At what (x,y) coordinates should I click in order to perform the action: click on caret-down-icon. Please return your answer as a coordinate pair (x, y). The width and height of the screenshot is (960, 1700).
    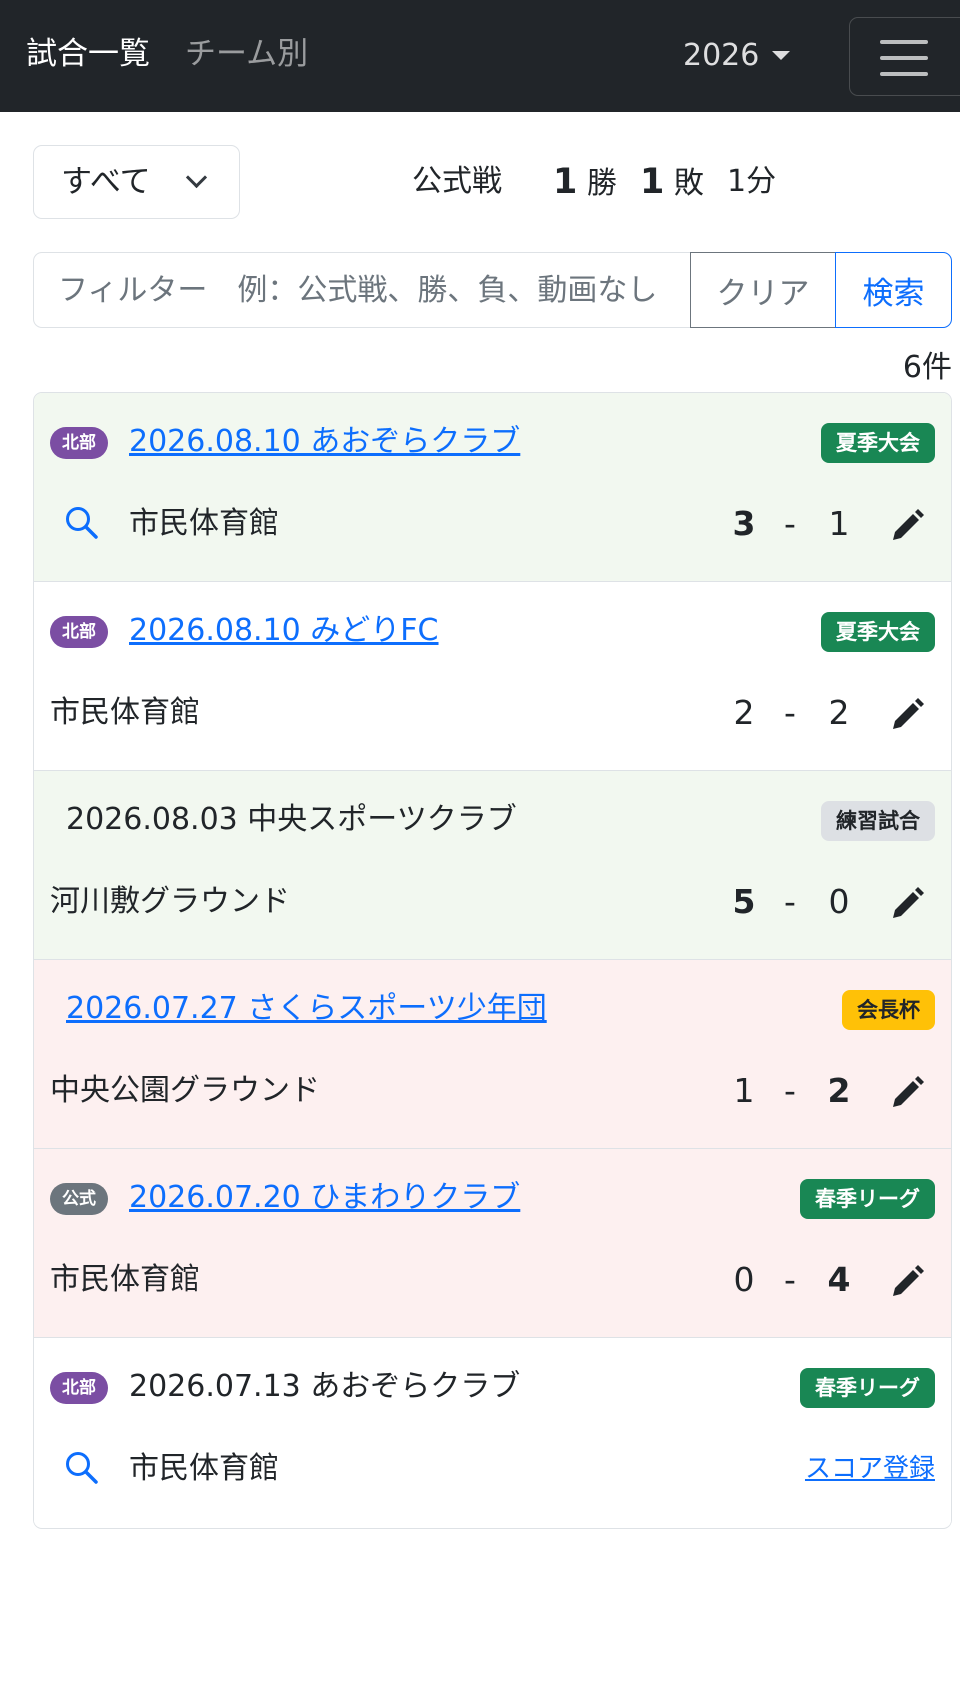
    Looking at the image, I should click on (781, 55).